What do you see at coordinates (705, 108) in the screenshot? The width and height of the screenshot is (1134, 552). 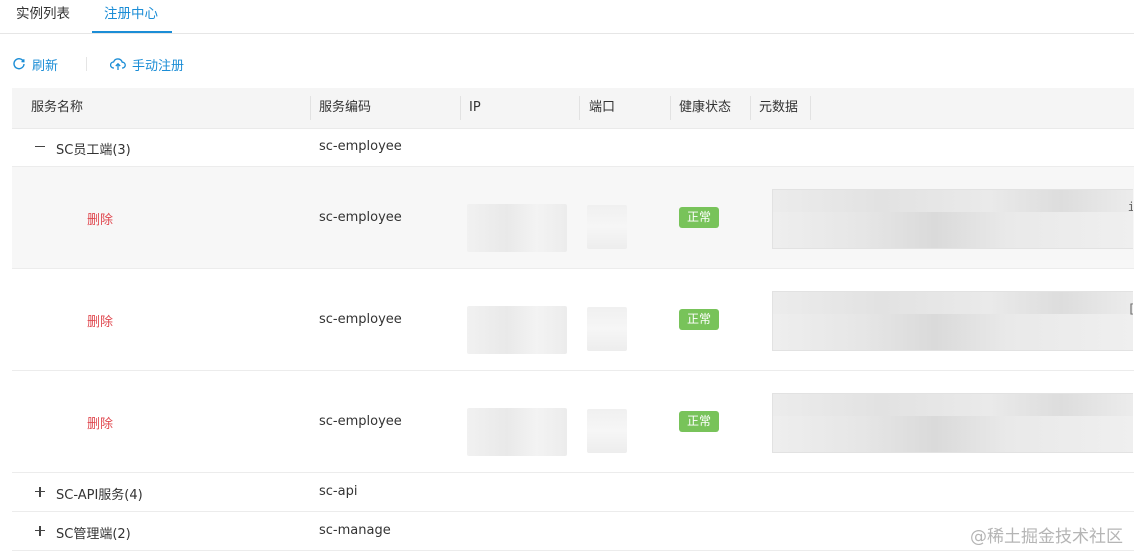 I see `column-header-health-status: 健康状态` at bounding box center [705, 108].